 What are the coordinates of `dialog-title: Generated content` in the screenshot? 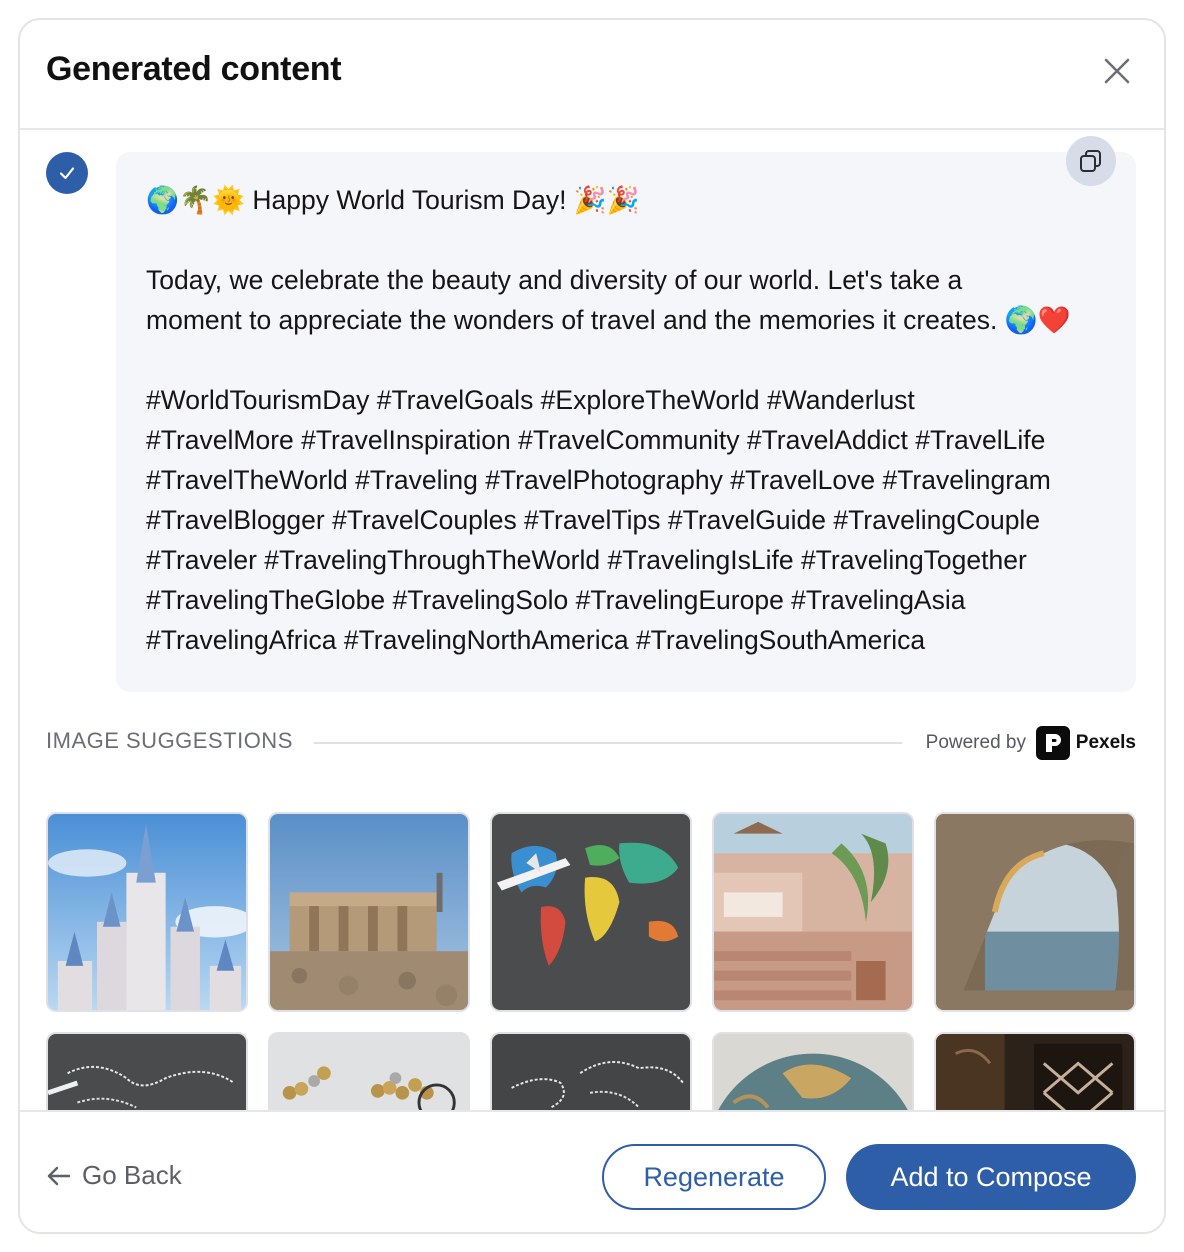 It's located at (194, 69).